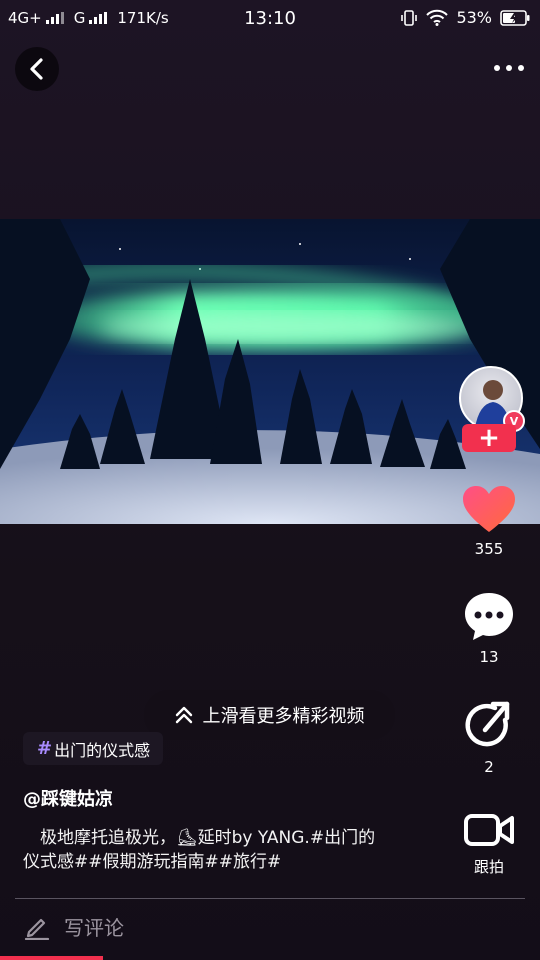 The image size is (540, 960). What do you see at coordinates (489, 767) in the screenshot?
I see `share-count: 2` at bounding box center [489, 767].